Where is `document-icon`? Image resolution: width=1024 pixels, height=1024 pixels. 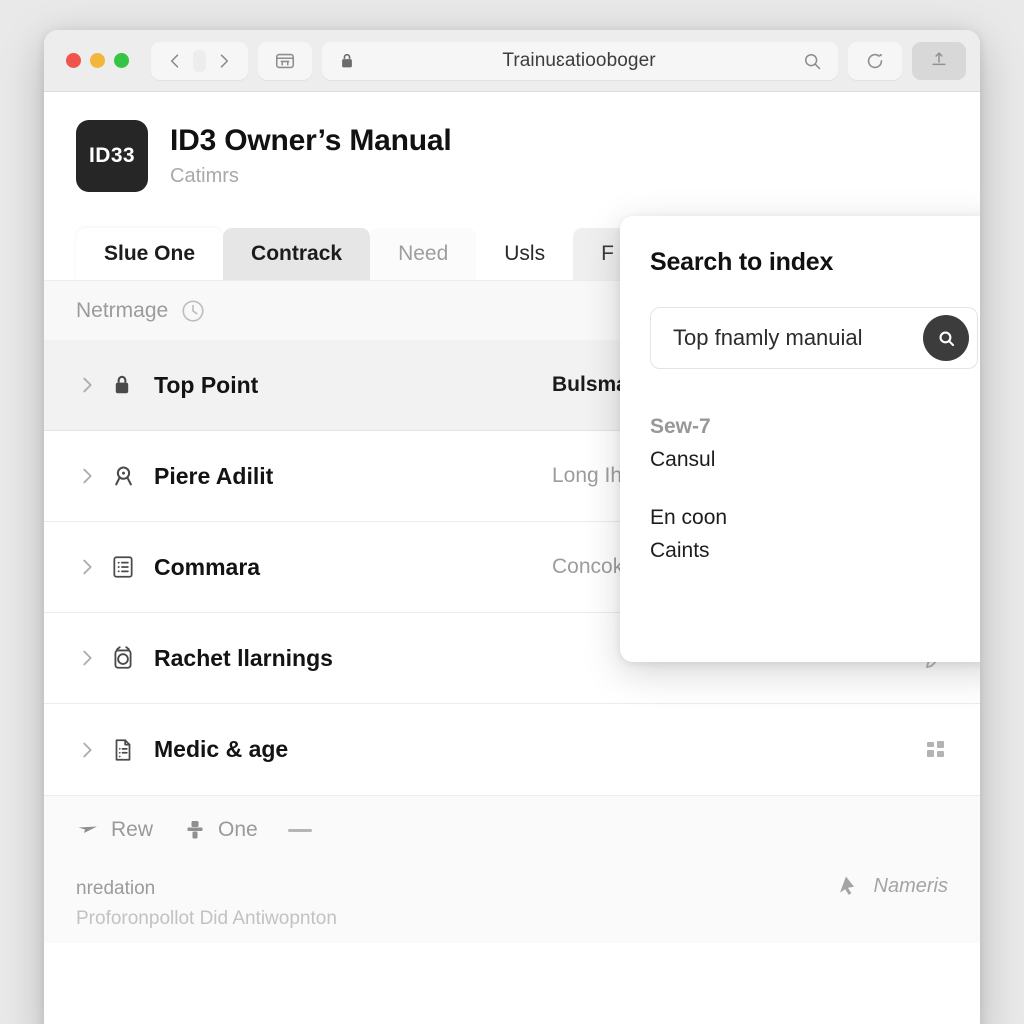 document-icon is located at coordinates (132, 750).